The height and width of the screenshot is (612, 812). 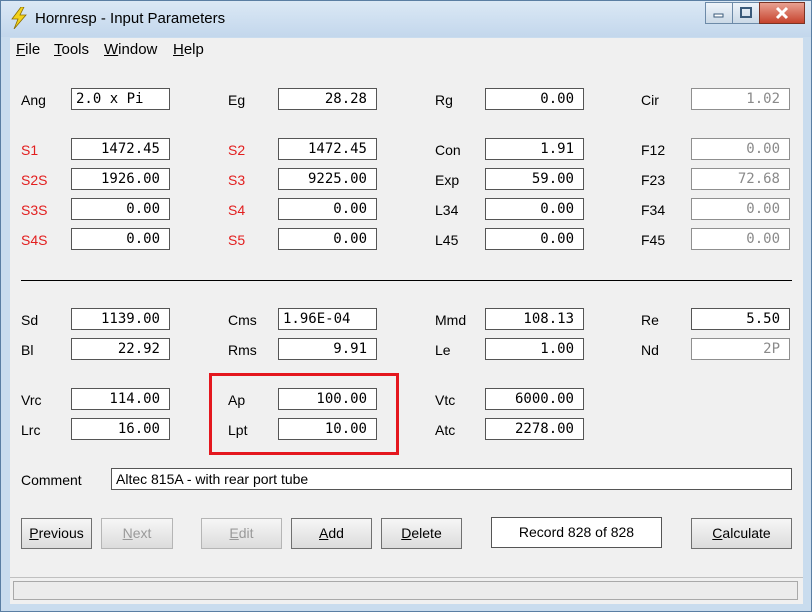 I want to click on field-s3s: 0.00, so click(x=120, y=209).